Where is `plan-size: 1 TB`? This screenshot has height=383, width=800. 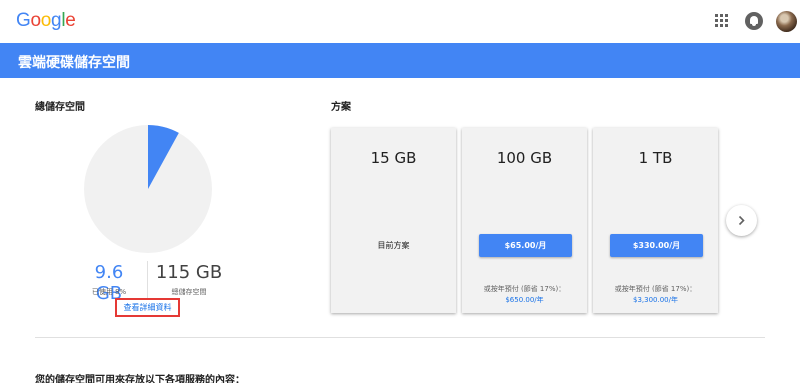 plan-size: 1 TB is located at coordinates (655, 158).